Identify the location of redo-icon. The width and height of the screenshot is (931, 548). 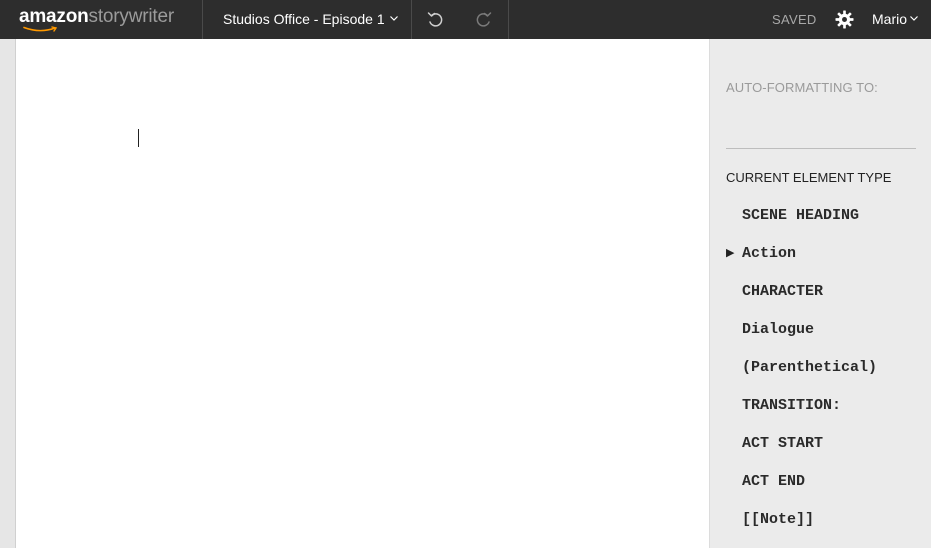
(484, 19).